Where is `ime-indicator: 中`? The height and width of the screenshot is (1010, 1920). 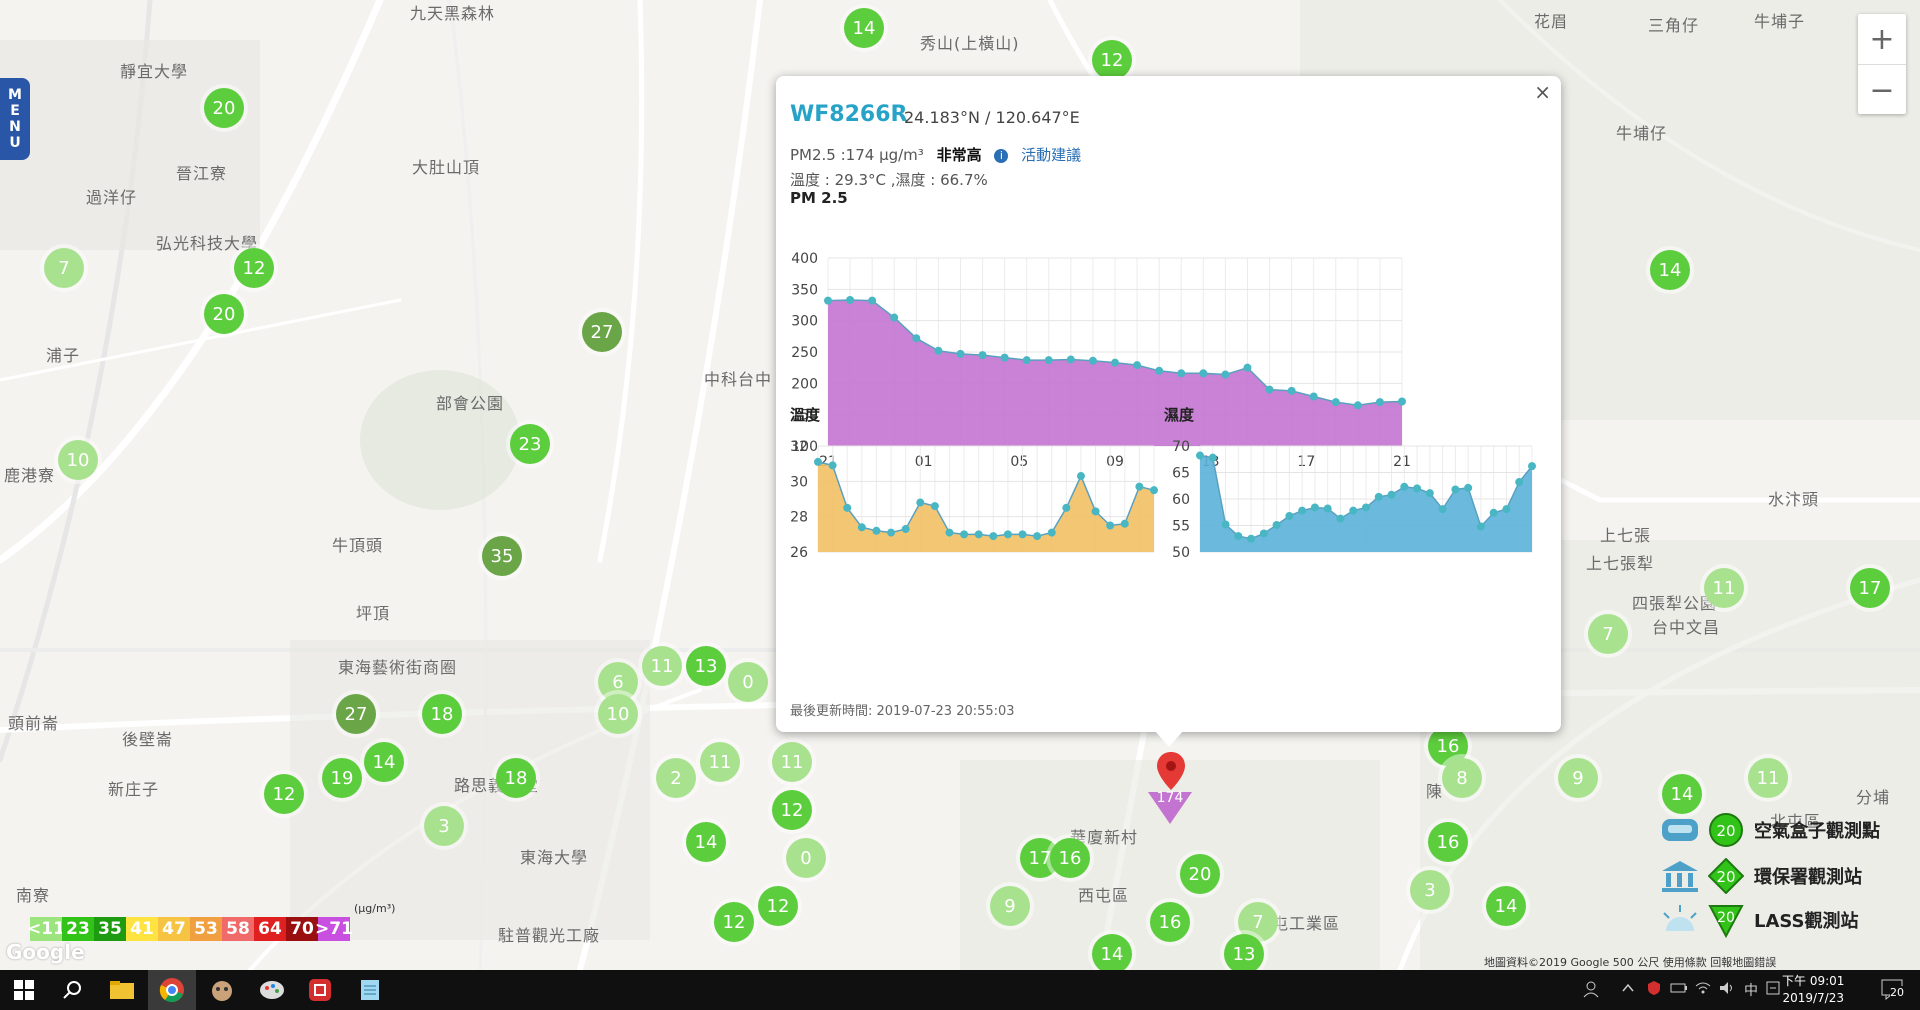
ime-indicator: 中 is located at coordinates (1751, 990).